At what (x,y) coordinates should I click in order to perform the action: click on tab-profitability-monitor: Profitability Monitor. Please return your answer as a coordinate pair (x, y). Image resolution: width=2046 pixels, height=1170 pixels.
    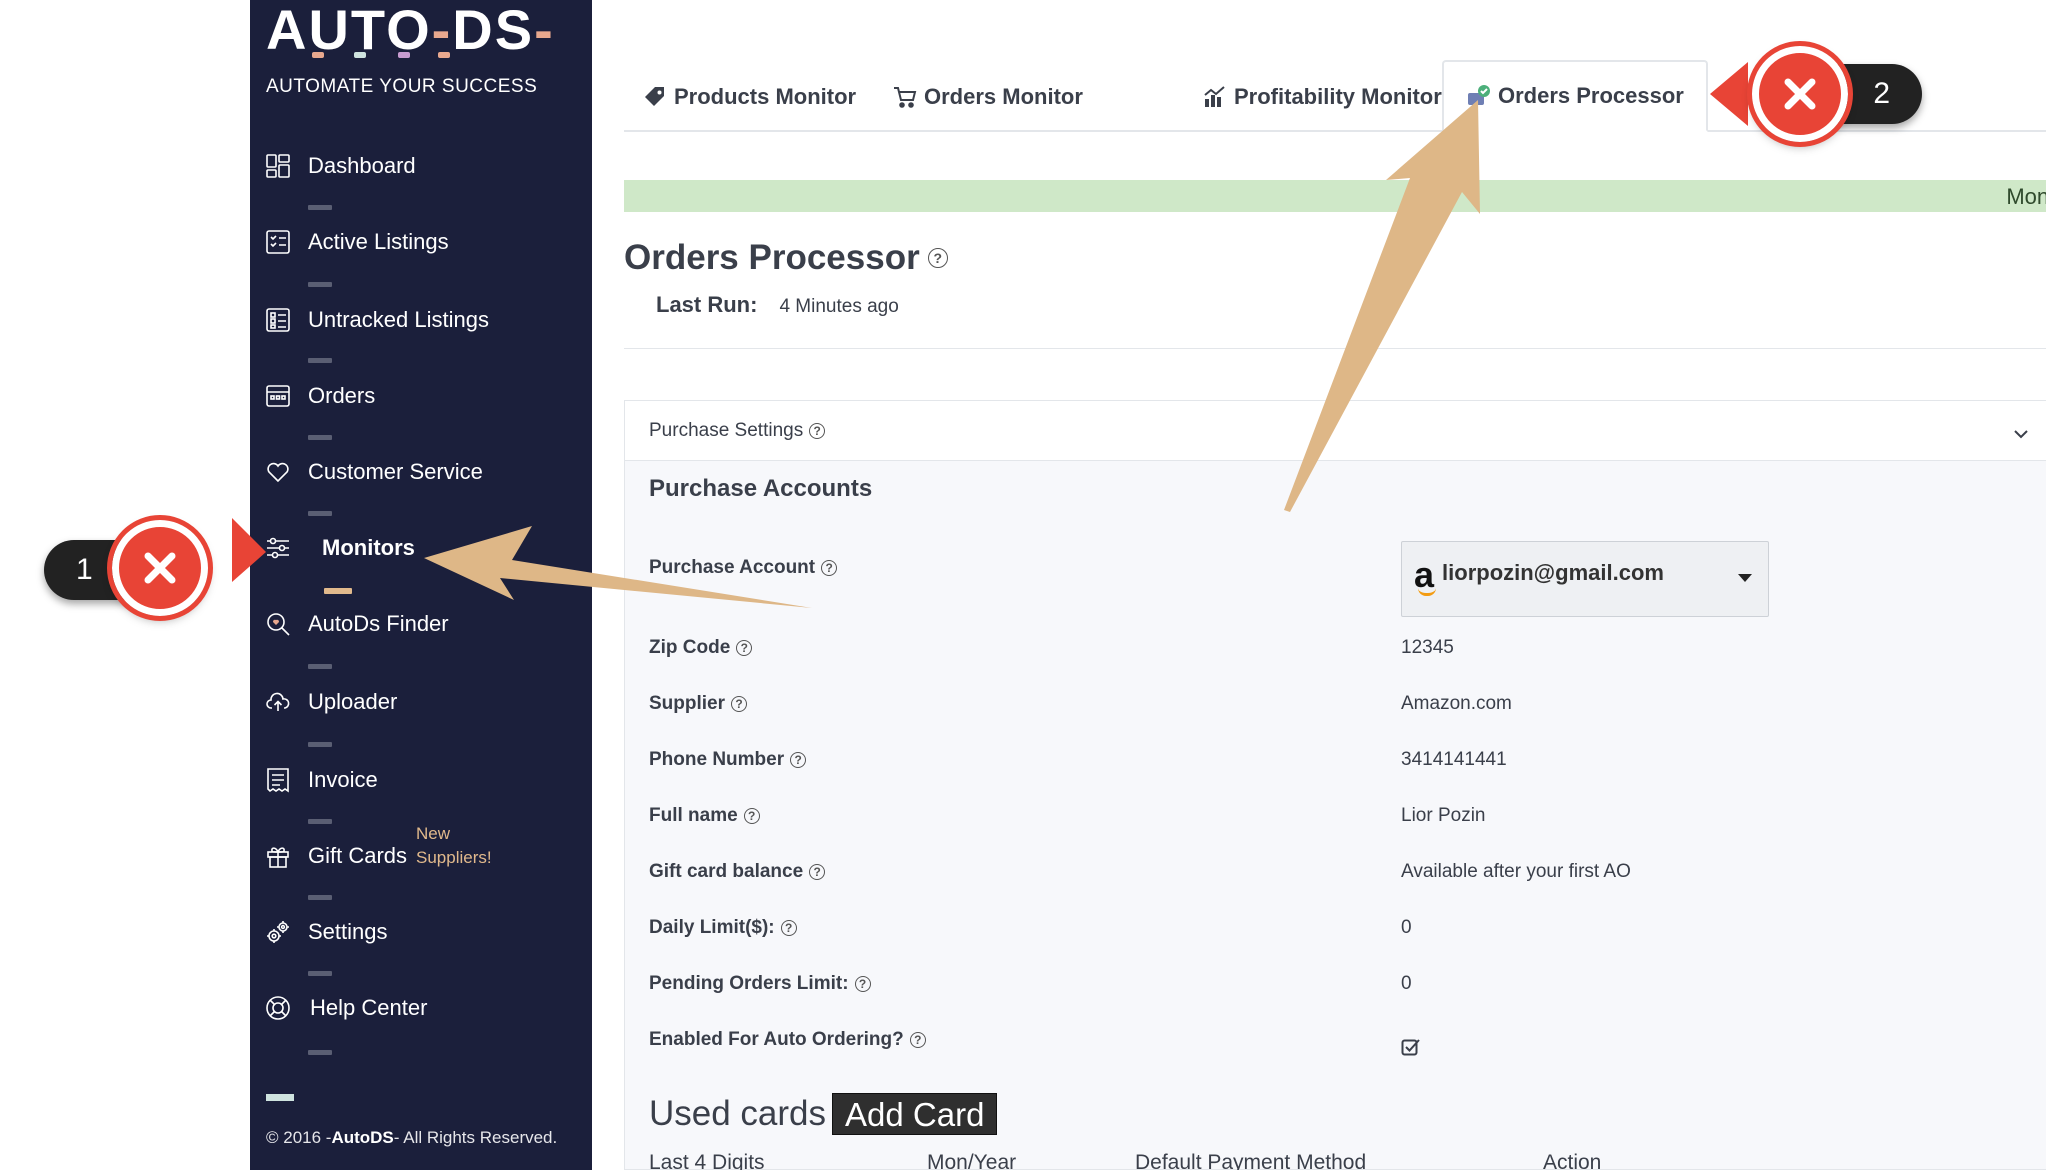
    Looking at the image, I should click on (1322, 97).